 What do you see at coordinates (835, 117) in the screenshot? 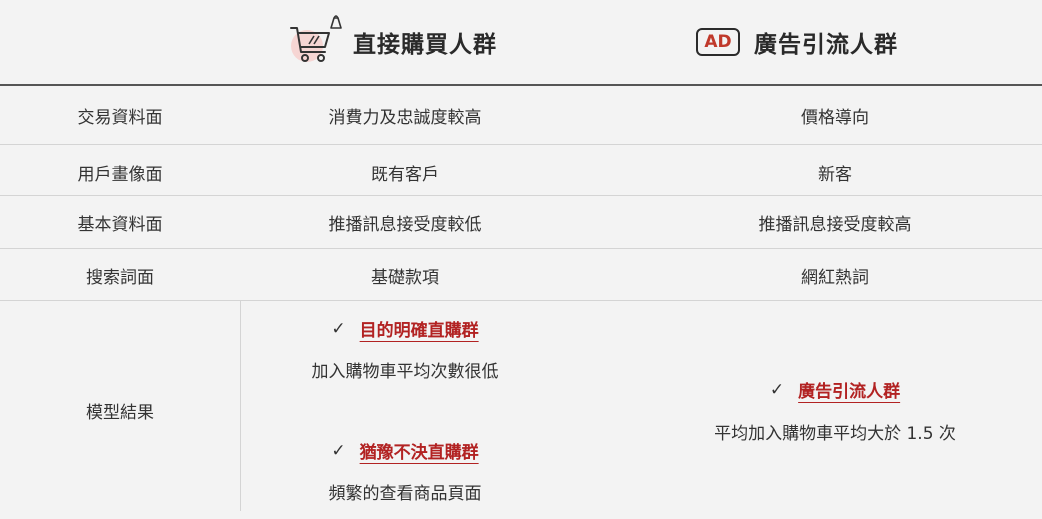
I see `row-ad-value: 價格導向` at bounding box center [835, 117].